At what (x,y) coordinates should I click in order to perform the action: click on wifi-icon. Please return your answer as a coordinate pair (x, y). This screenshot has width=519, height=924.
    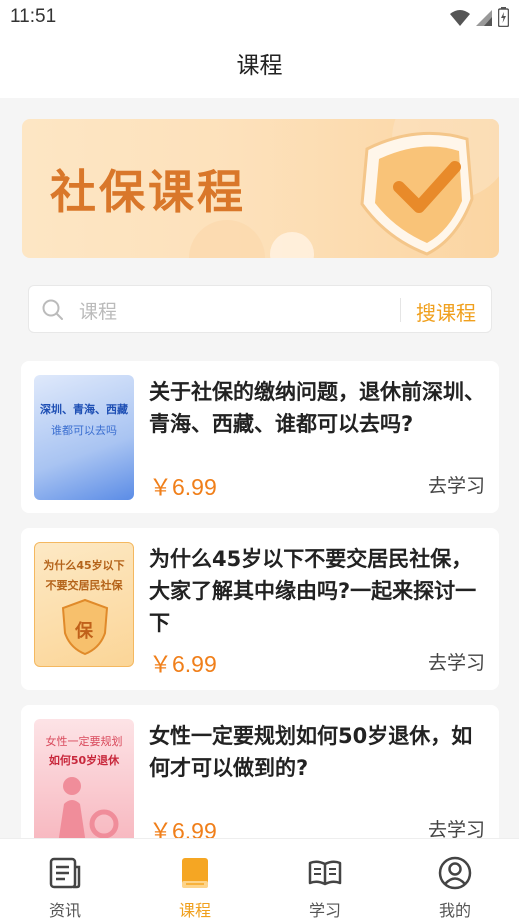
    Looking at the image, I should click on (460, 18).